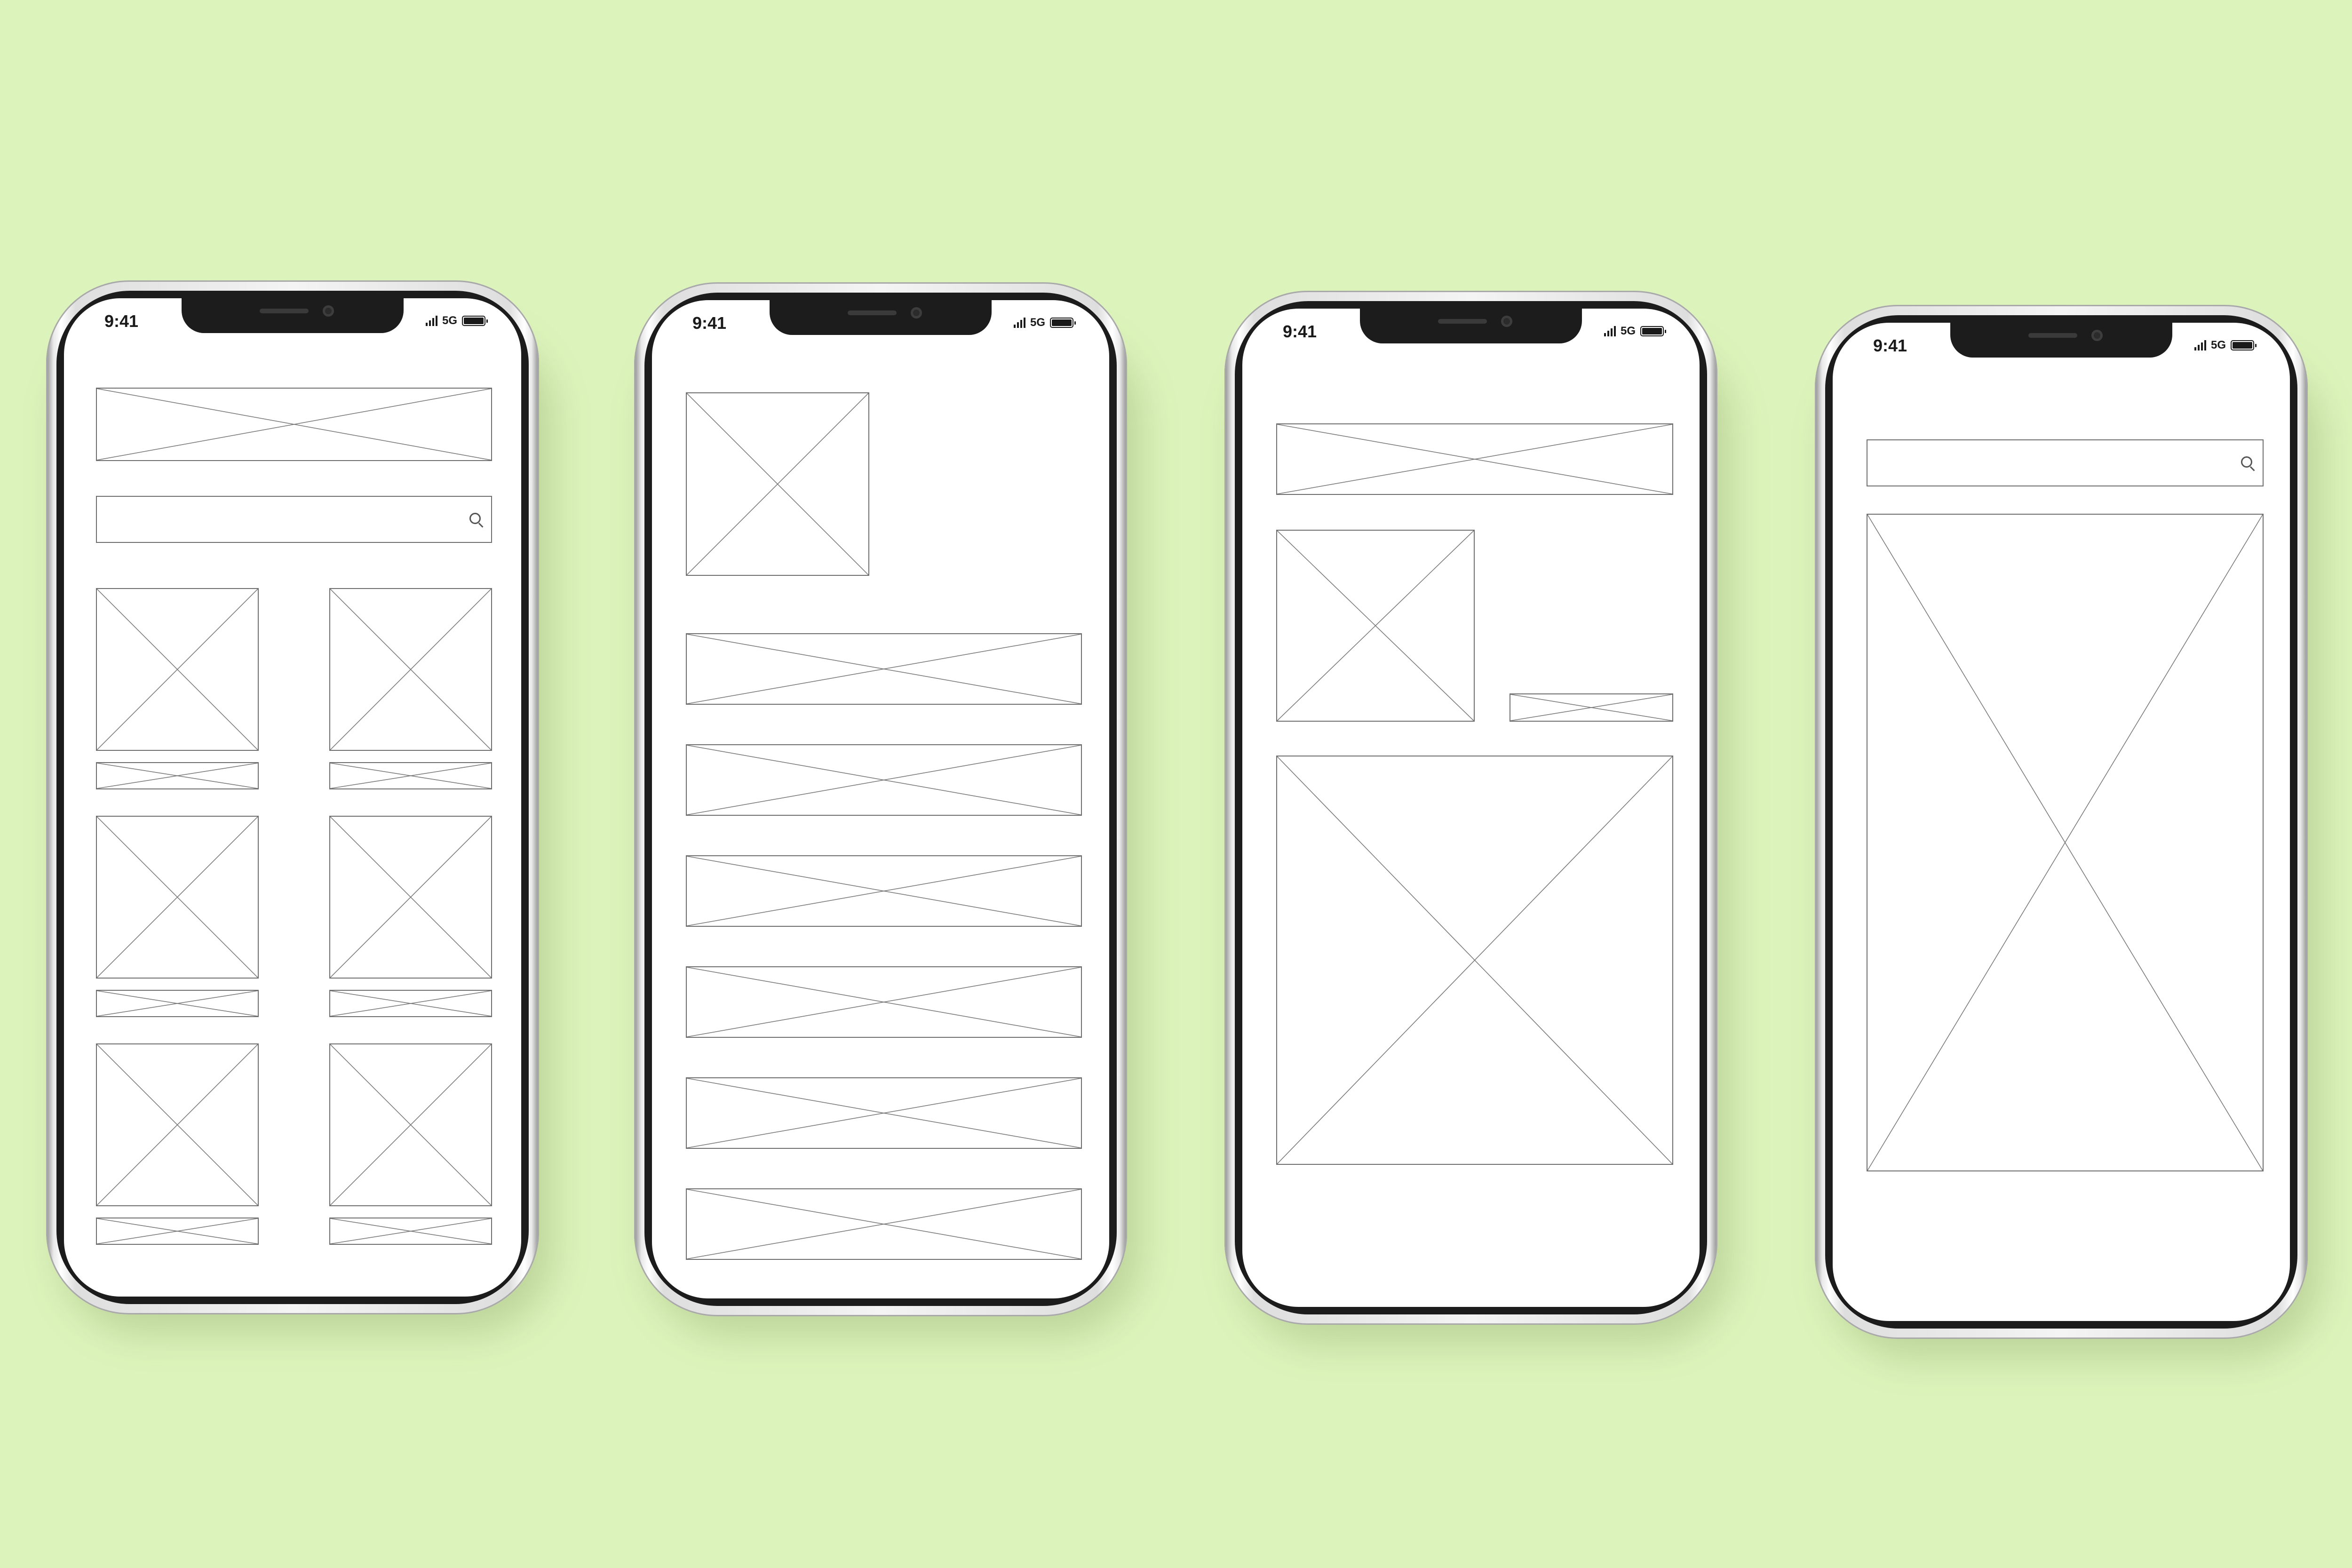 The width and height of the screenshot is (2352, 1568). I want to click on label-placeholder, so click(1591, 707).